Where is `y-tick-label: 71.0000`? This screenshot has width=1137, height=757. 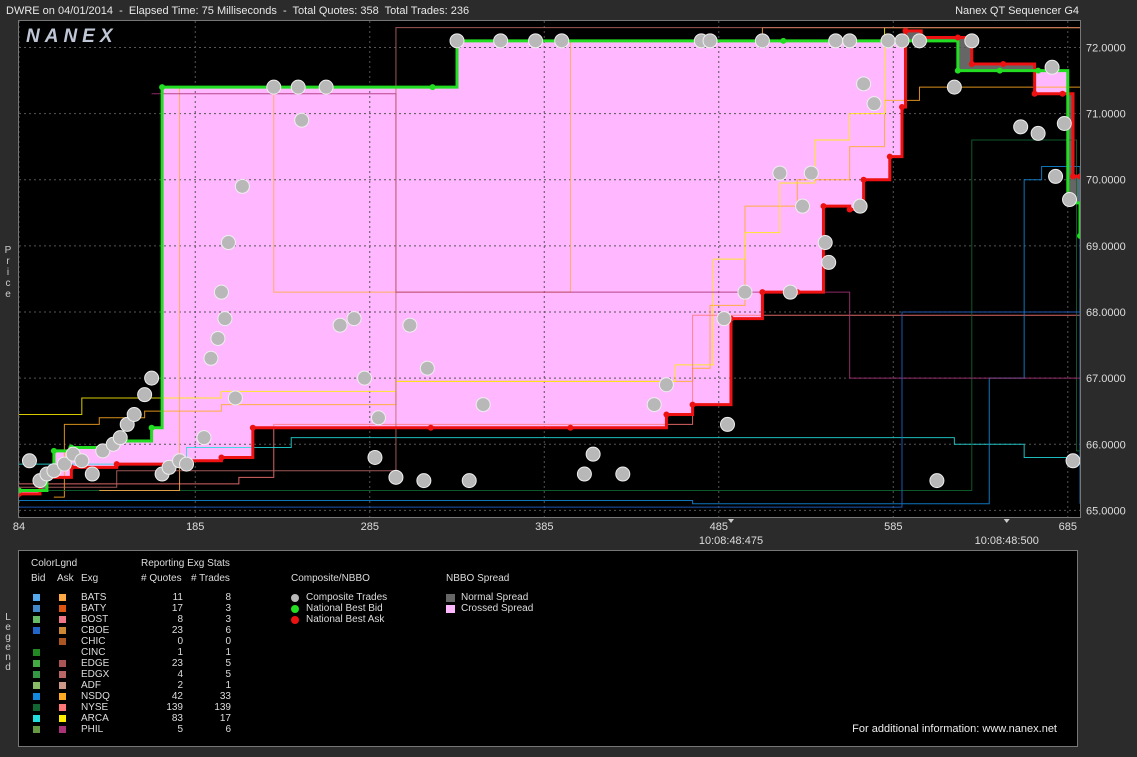 y-tick-label: 71.0000 is located at coordinates (1106, 115).